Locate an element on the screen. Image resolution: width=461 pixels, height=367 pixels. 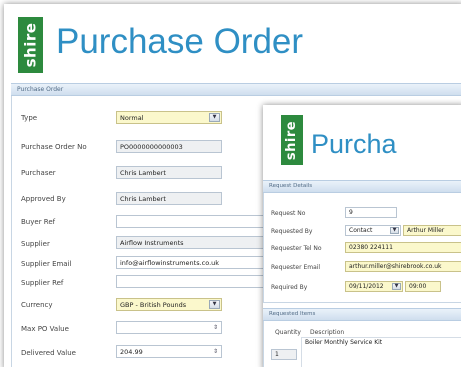
max-po-value-label: Max PO Value is located at coordinates (45, 329).